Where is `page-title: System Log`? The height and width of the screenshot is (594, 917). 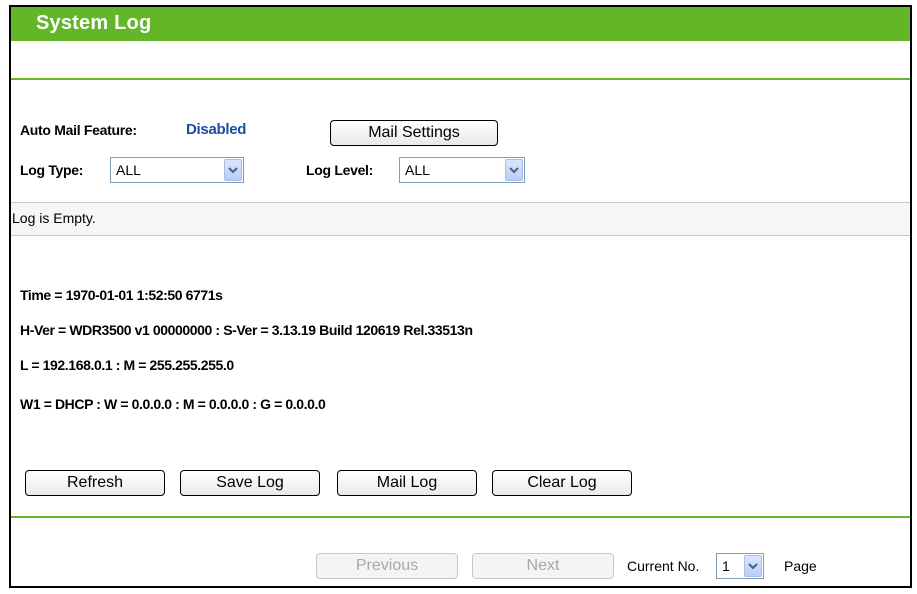 page-title: System Log is located at coordinates (94, 23).